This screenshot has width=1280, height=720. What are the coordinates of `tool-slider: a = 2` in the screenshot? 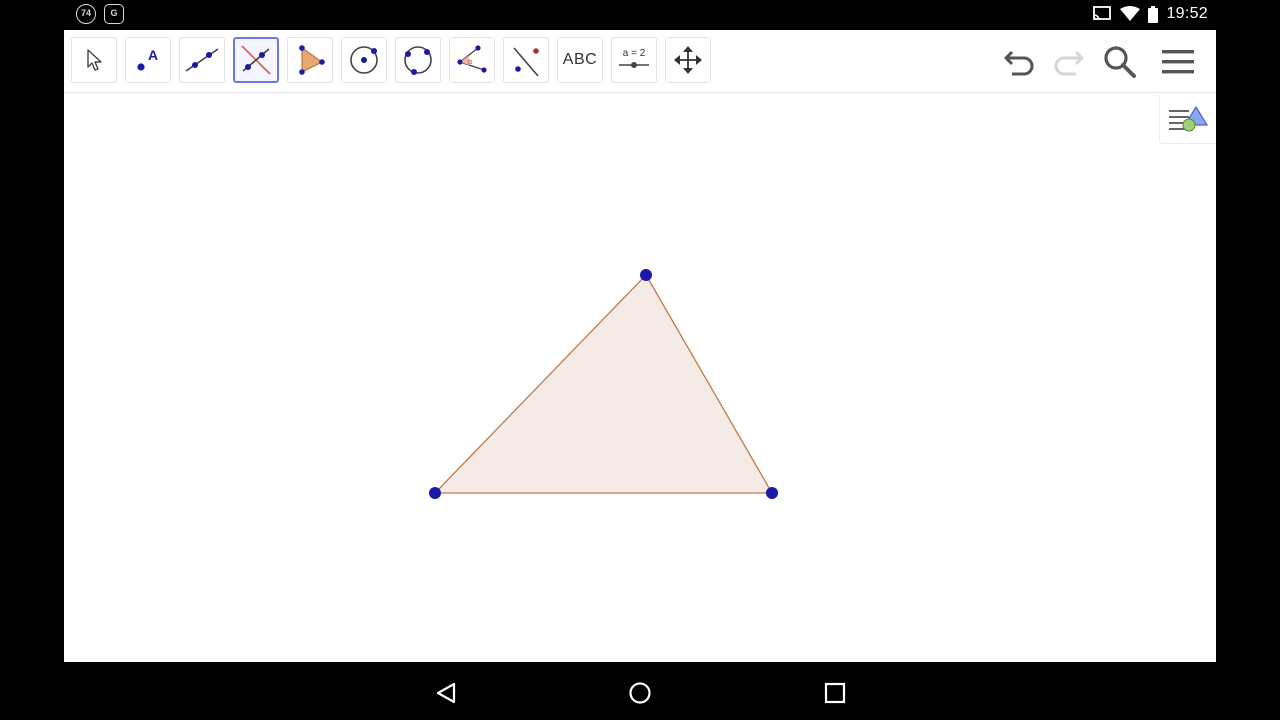 It's located at (634, 60).